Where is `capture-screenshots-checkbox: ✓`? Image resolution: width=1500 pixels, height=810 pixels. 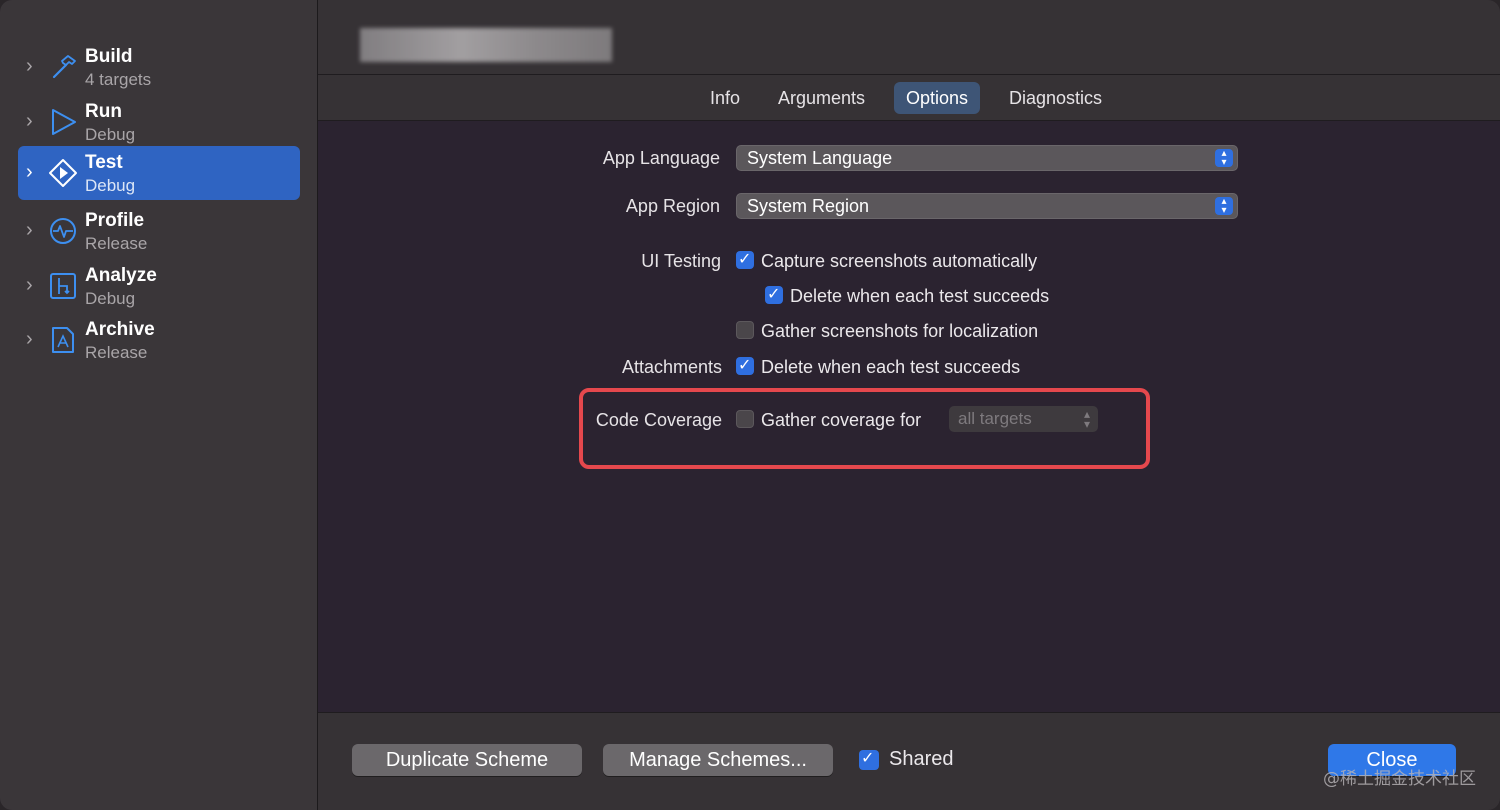
capture-screenshots-checkbox: ✓ is located at coordinates (745, 260).